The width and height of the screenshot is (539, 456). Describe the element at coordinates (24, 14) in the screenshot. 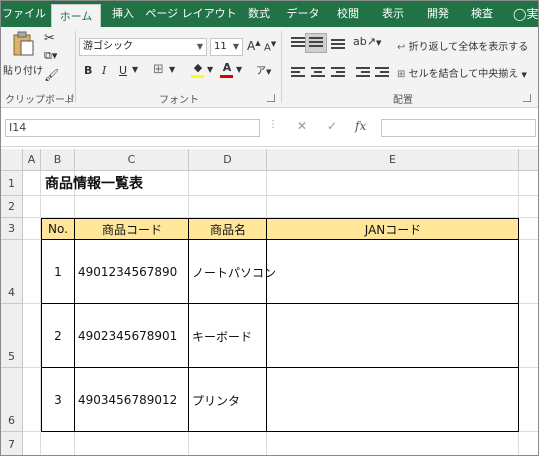

I see `tab-file: ファイル` at that location.